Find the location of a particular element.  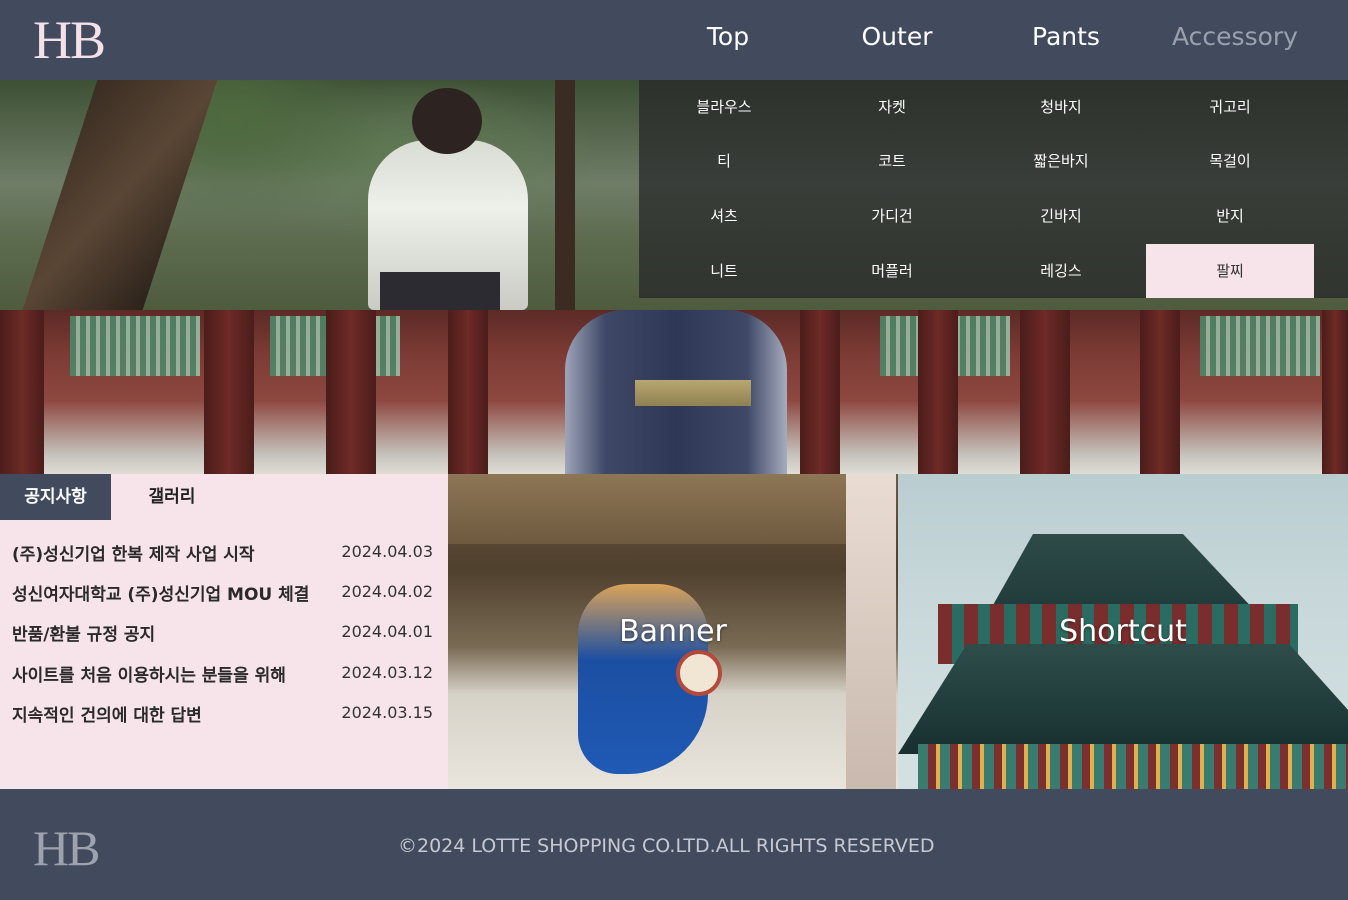

dropdown-item-necklace: 목걸이 is located at coordinates (1230, 161).